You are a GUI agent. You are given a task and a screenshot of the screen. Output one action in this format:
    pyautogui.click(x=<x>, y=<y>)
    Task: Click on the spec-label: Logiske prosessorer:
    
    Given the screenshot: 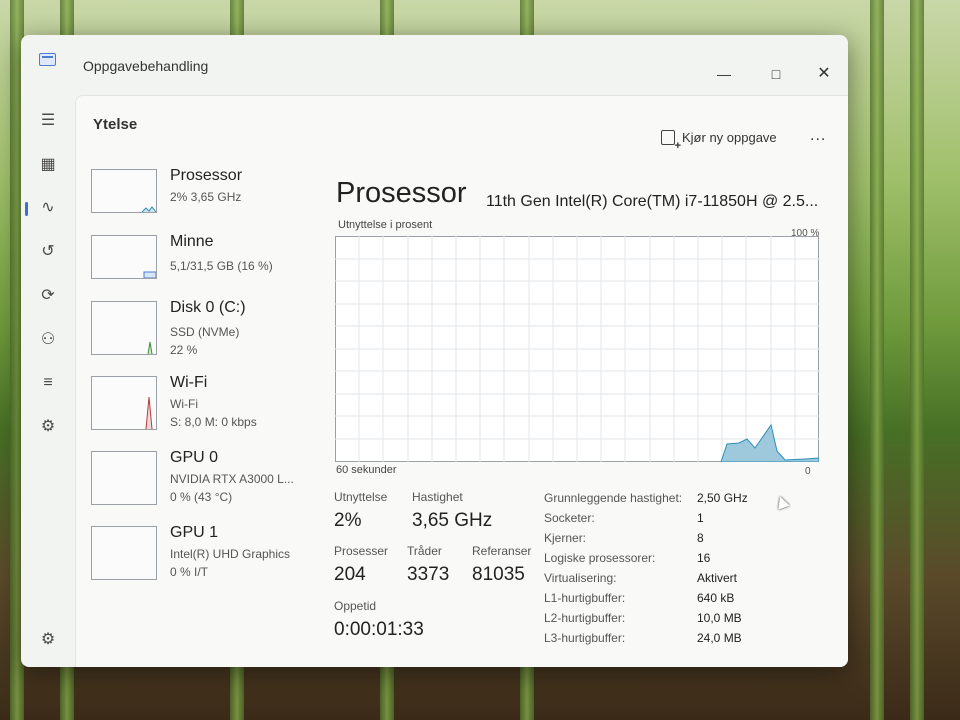 What is the action you would take?
    pyautogui.click(x=600, y=558)
    